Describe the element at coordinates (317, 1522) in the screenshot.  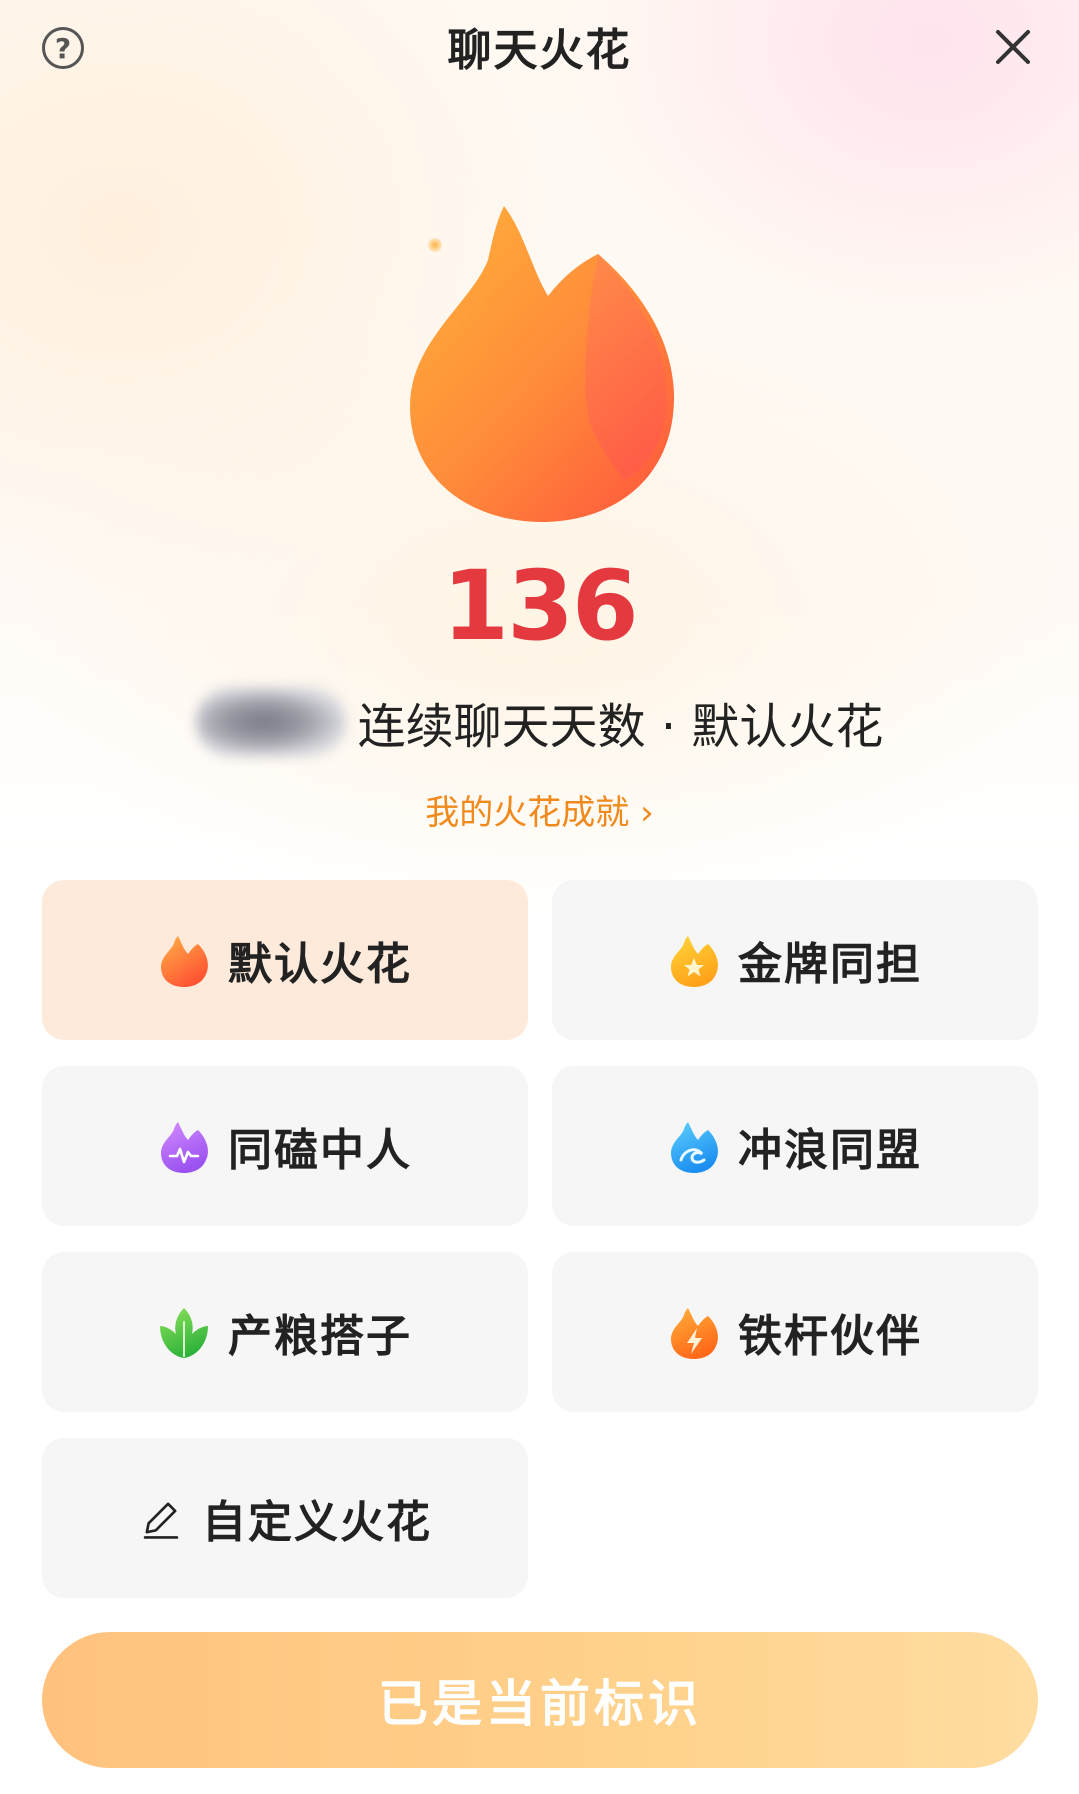
I see `spark-option-label: 自定义火花` at that location.